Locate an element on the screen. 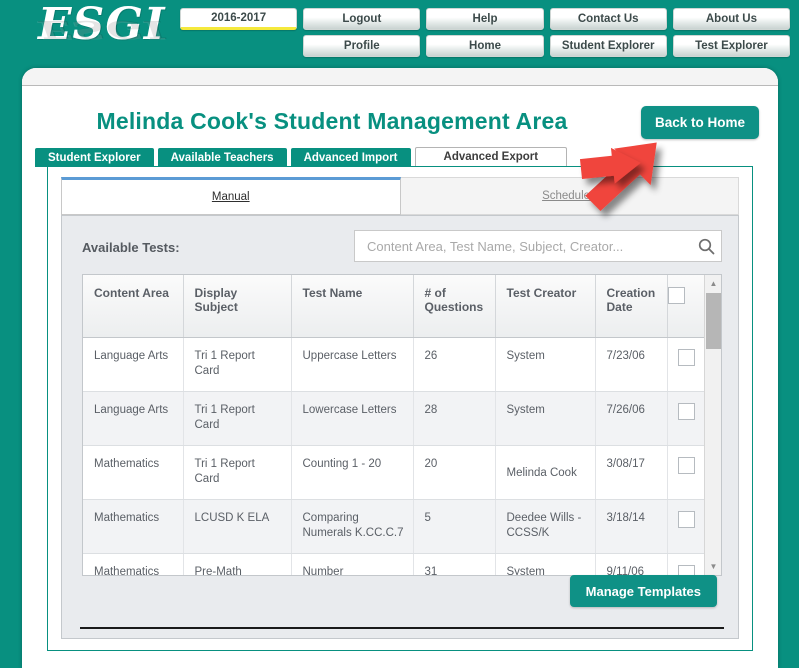 Image resolution: width=799 pixels, height=668 pixels. nav-logout-button: Logout is located at coordinates (362, 19).